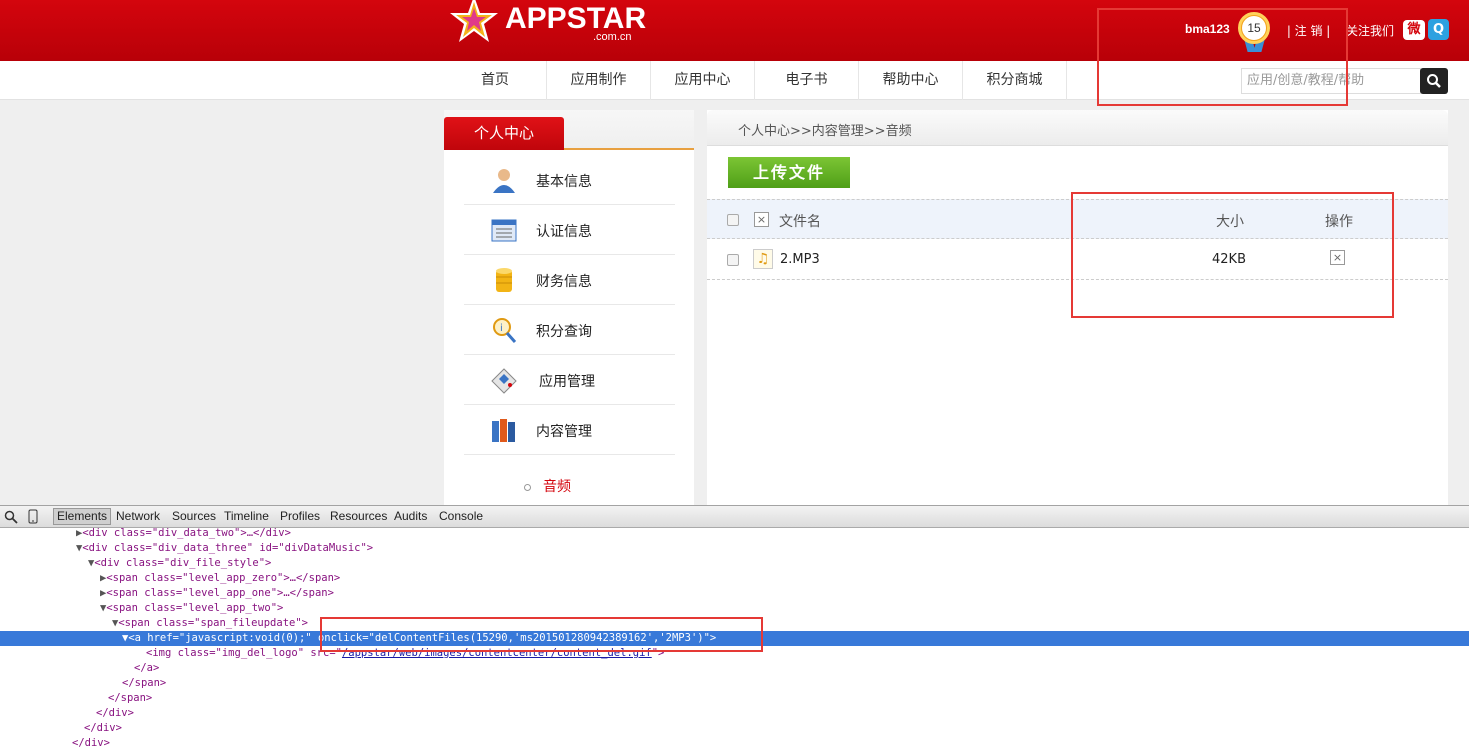 This screenshot has height=751, width=1469. What do you see at coordinates (82, 516) in the screenshot?
I see `tab-elements: Elements` at bounding box center [82, 516].